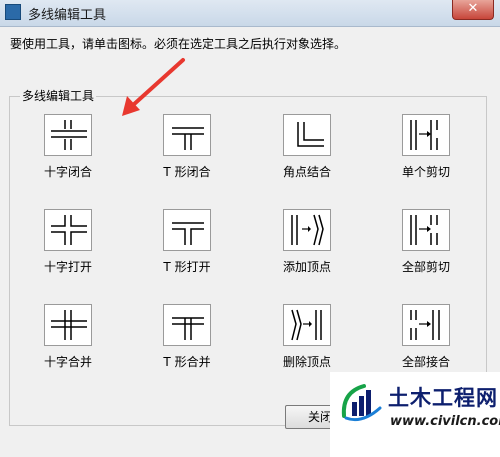 Image resolution: width=500 pixels, height=457 pixels. What do you see at coordinates (306, 362) in the screenshot?
I see `tool-label: 删除顶点` at bounding box center [306, 362].